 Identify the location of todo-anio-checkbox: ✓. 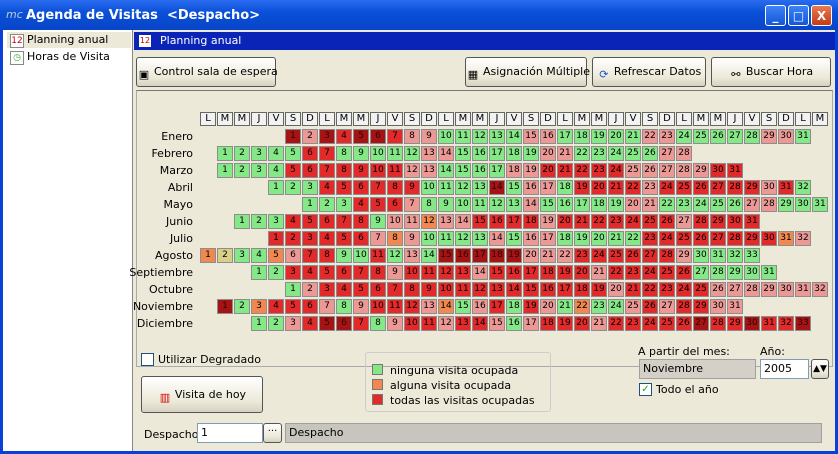
(645, 389).